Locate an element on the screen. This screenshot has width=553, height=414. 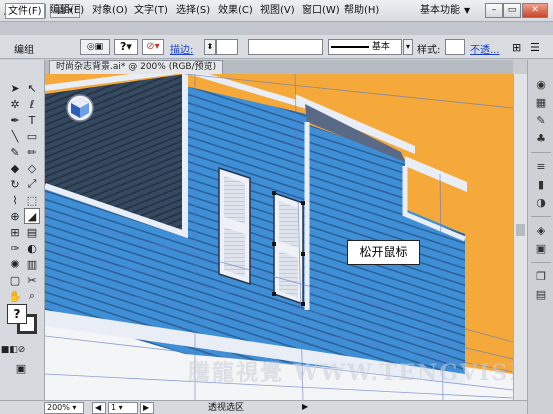
brushes-icon: ✎ is located at coordinates (541, 121).